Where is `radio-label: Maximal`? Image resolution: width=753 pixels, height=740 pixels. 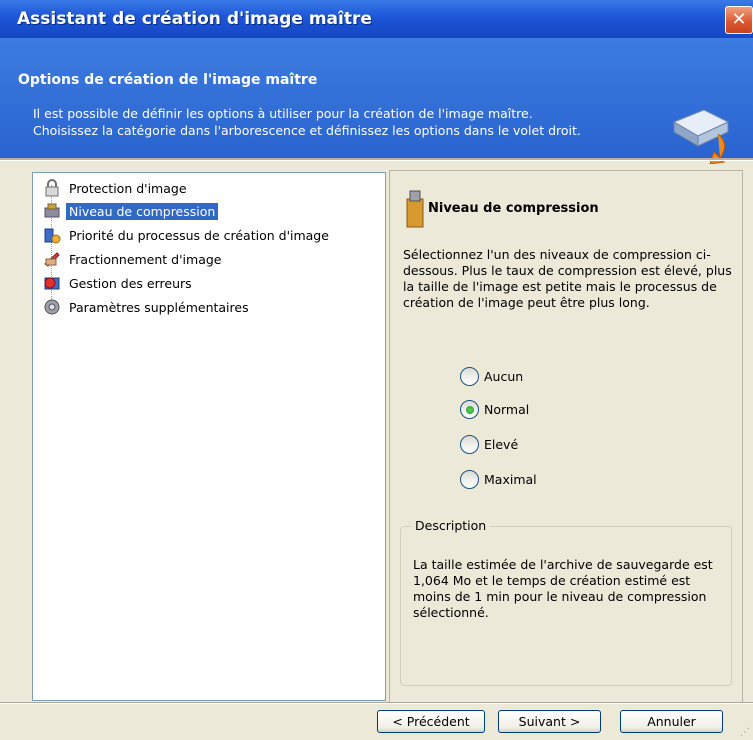
radio-label: Maximal is located at coordinates (510, 479).